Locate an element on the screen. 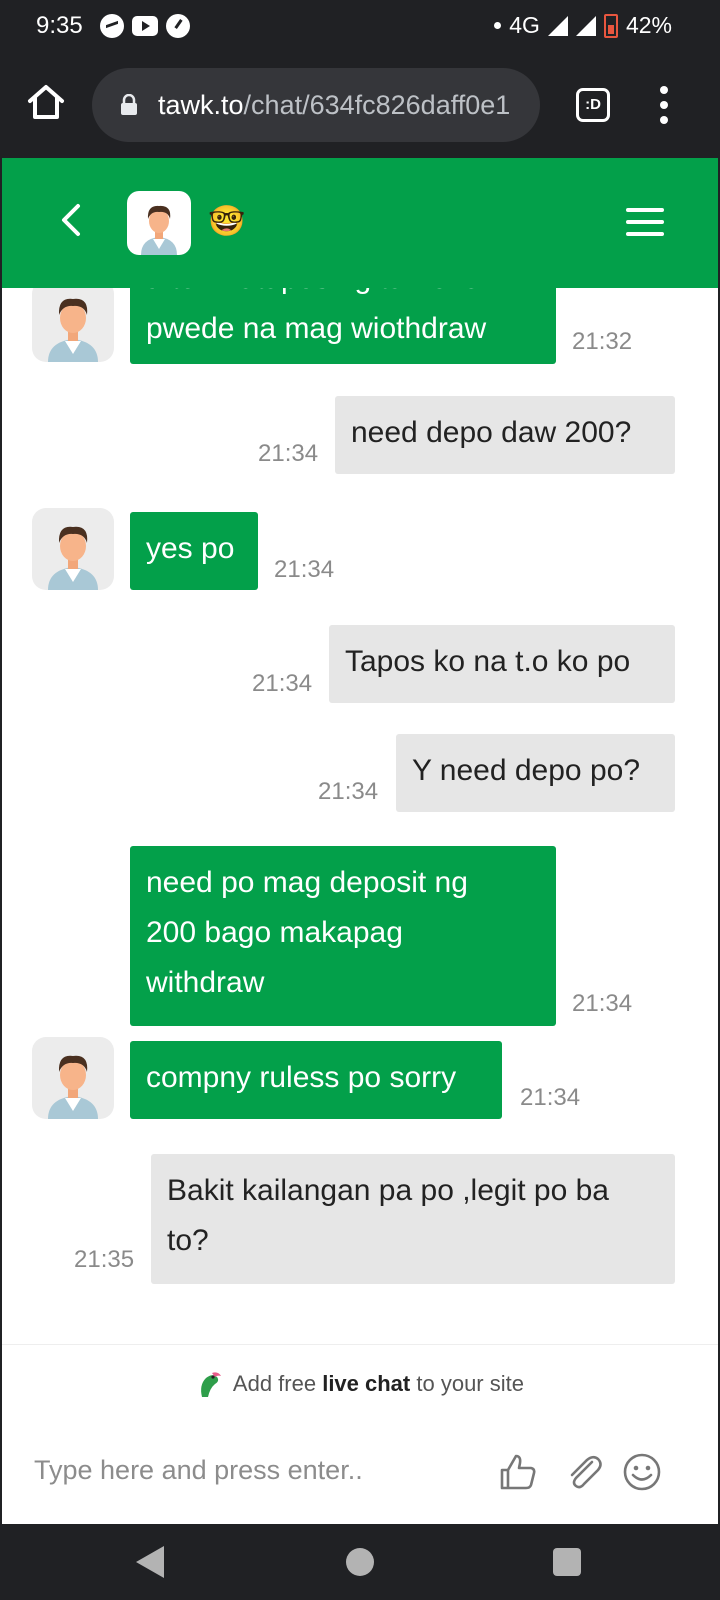 The image size is (720, 1600). nav-home-icon is located at coordinates (360, 1562).